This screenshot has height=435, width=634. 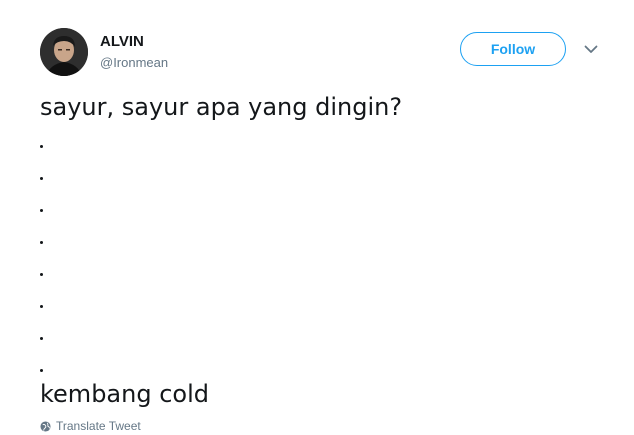 I want to click on tweet-text-punchline: kembang cold, so click(x=124, y=394).